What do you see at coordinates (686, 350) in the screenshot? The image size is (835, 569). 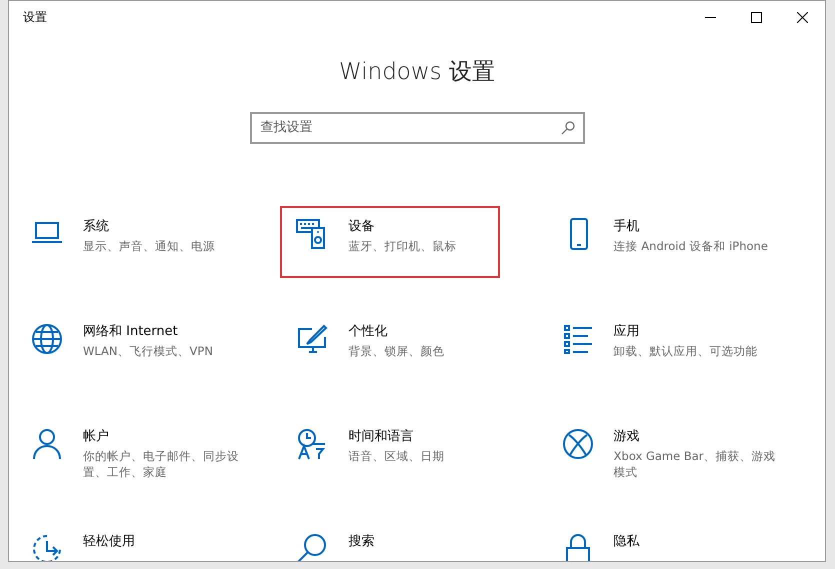 I see `category-description: 卸载、默认应用、可选功能` at bounding box center [686, 350].